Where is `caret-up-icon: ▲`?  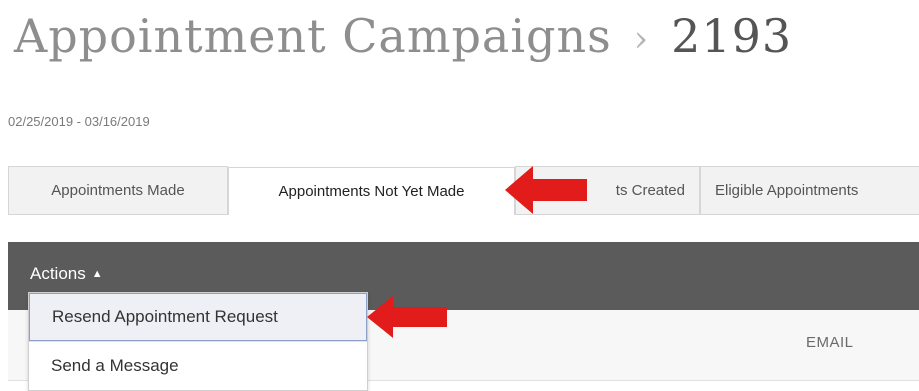 caret-up-icon: ▲ is located at coordinates (97, 274).